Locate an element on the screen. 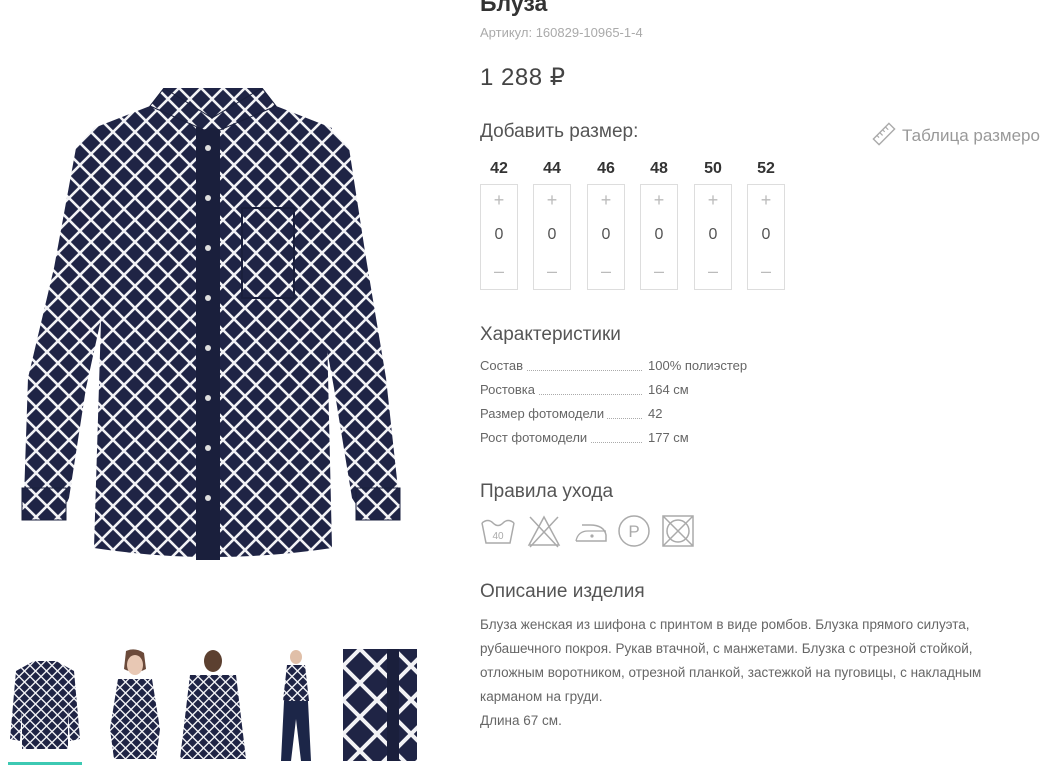 This screenshot has width=1042, height=773. size-column-42: 42 + 0 – is located at coordinates (499, 224).